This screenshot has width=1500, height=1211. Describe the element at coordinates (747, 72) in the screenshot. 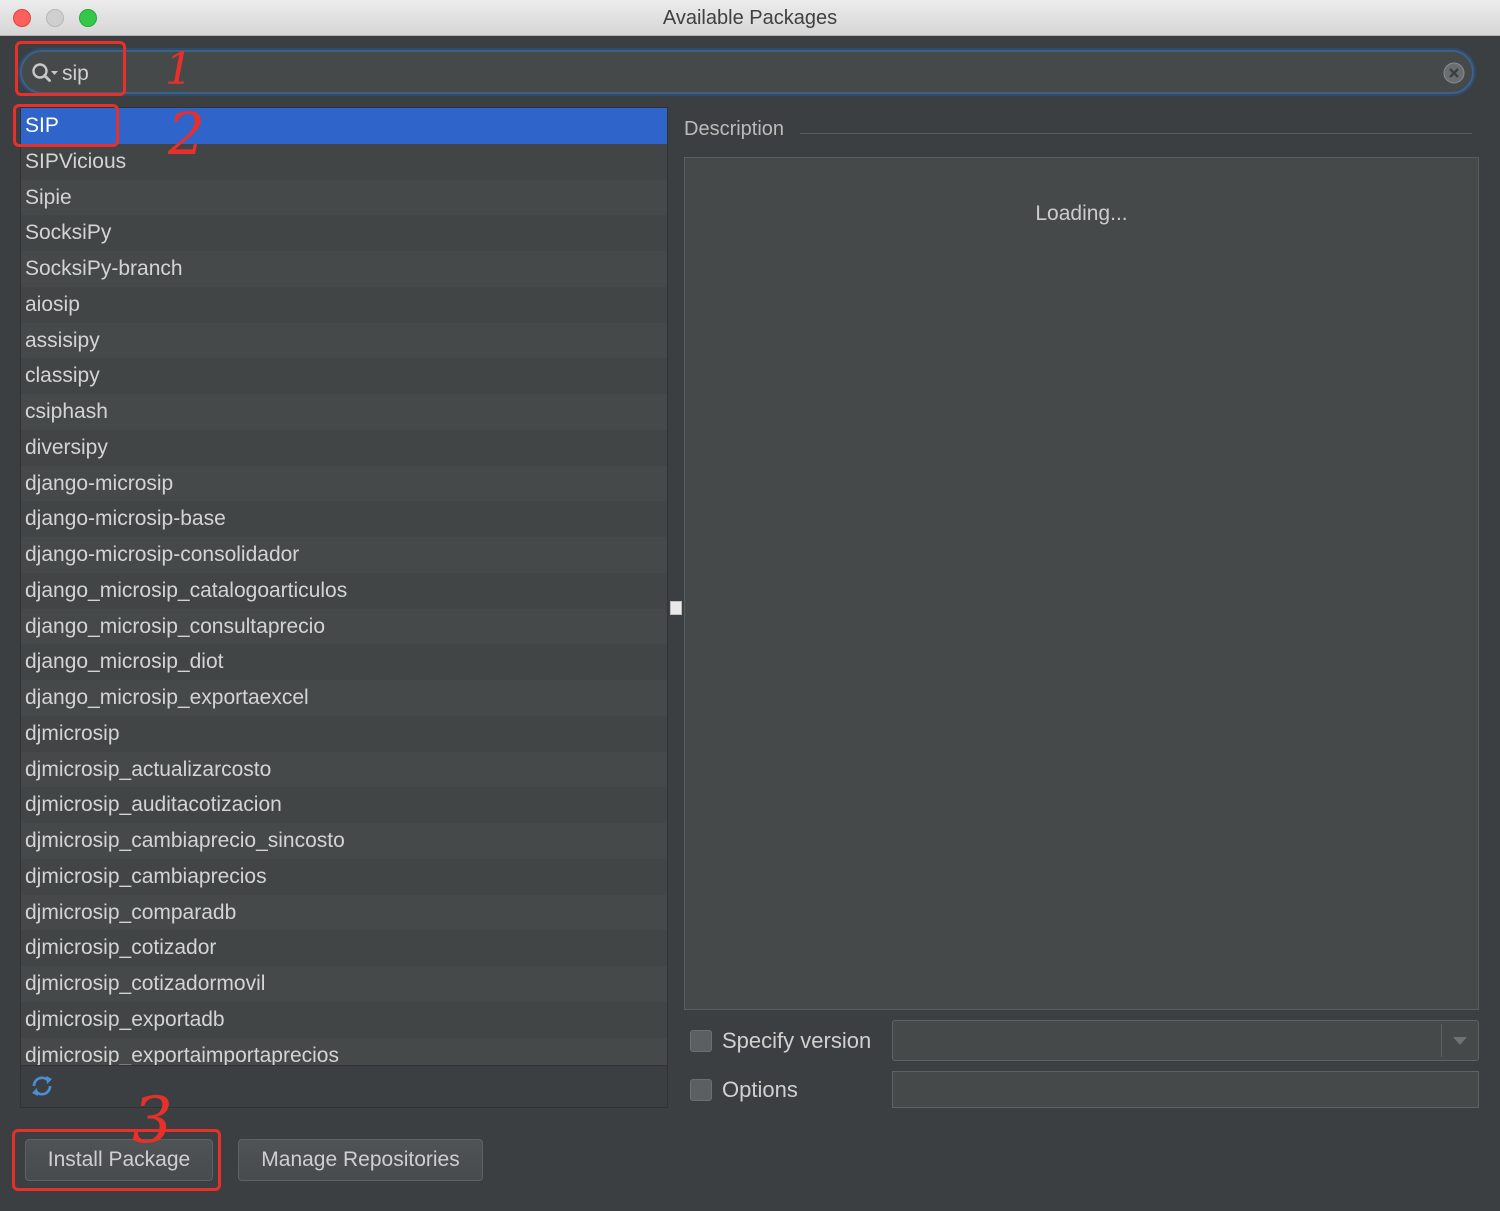

I see `package-search-field: sip` at that location.